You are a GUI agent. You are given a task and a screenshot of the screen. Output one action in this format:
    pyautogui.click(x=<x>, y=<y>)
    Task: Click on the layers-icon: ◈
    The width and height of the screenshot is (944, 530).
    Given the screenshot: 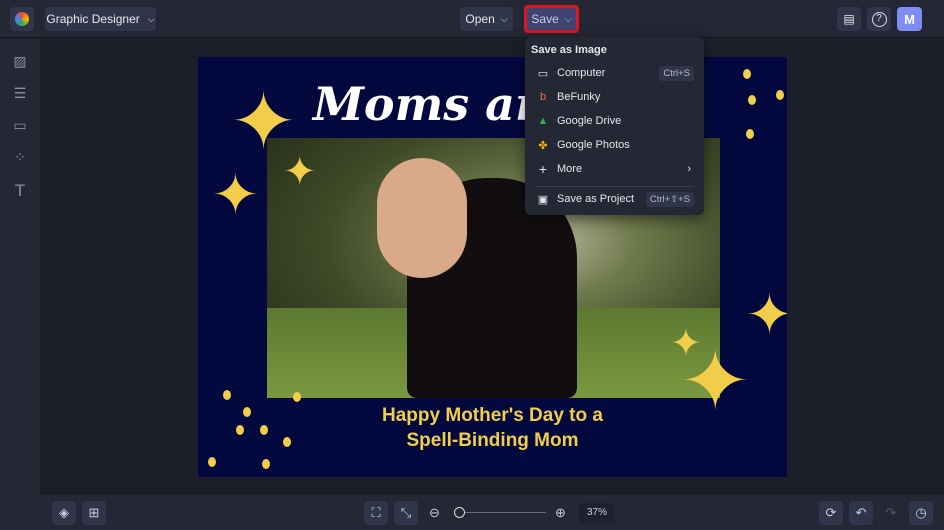 What is the action you would take?
    pyautogui.click(x=64, y=512)
    